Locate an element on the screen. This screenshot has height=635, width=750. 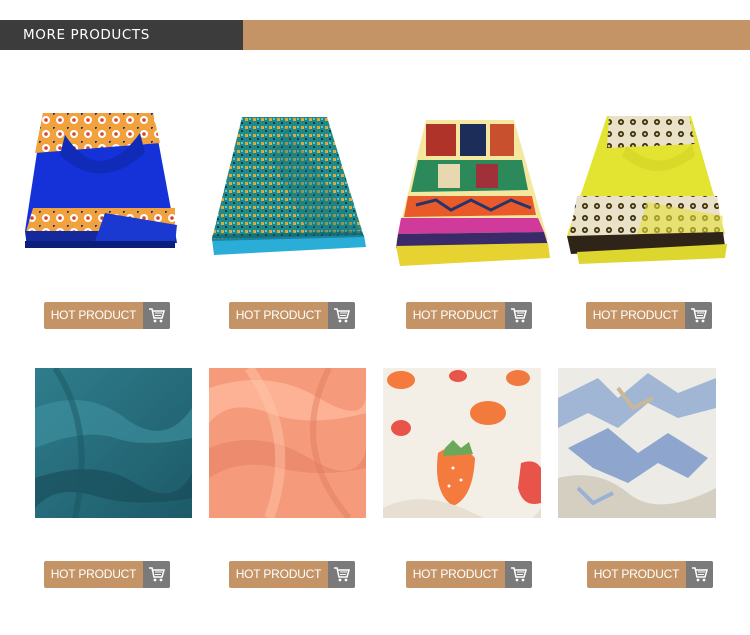
hot-product-button-4: HOT PRODUCT is located at coordinates (649, 315).